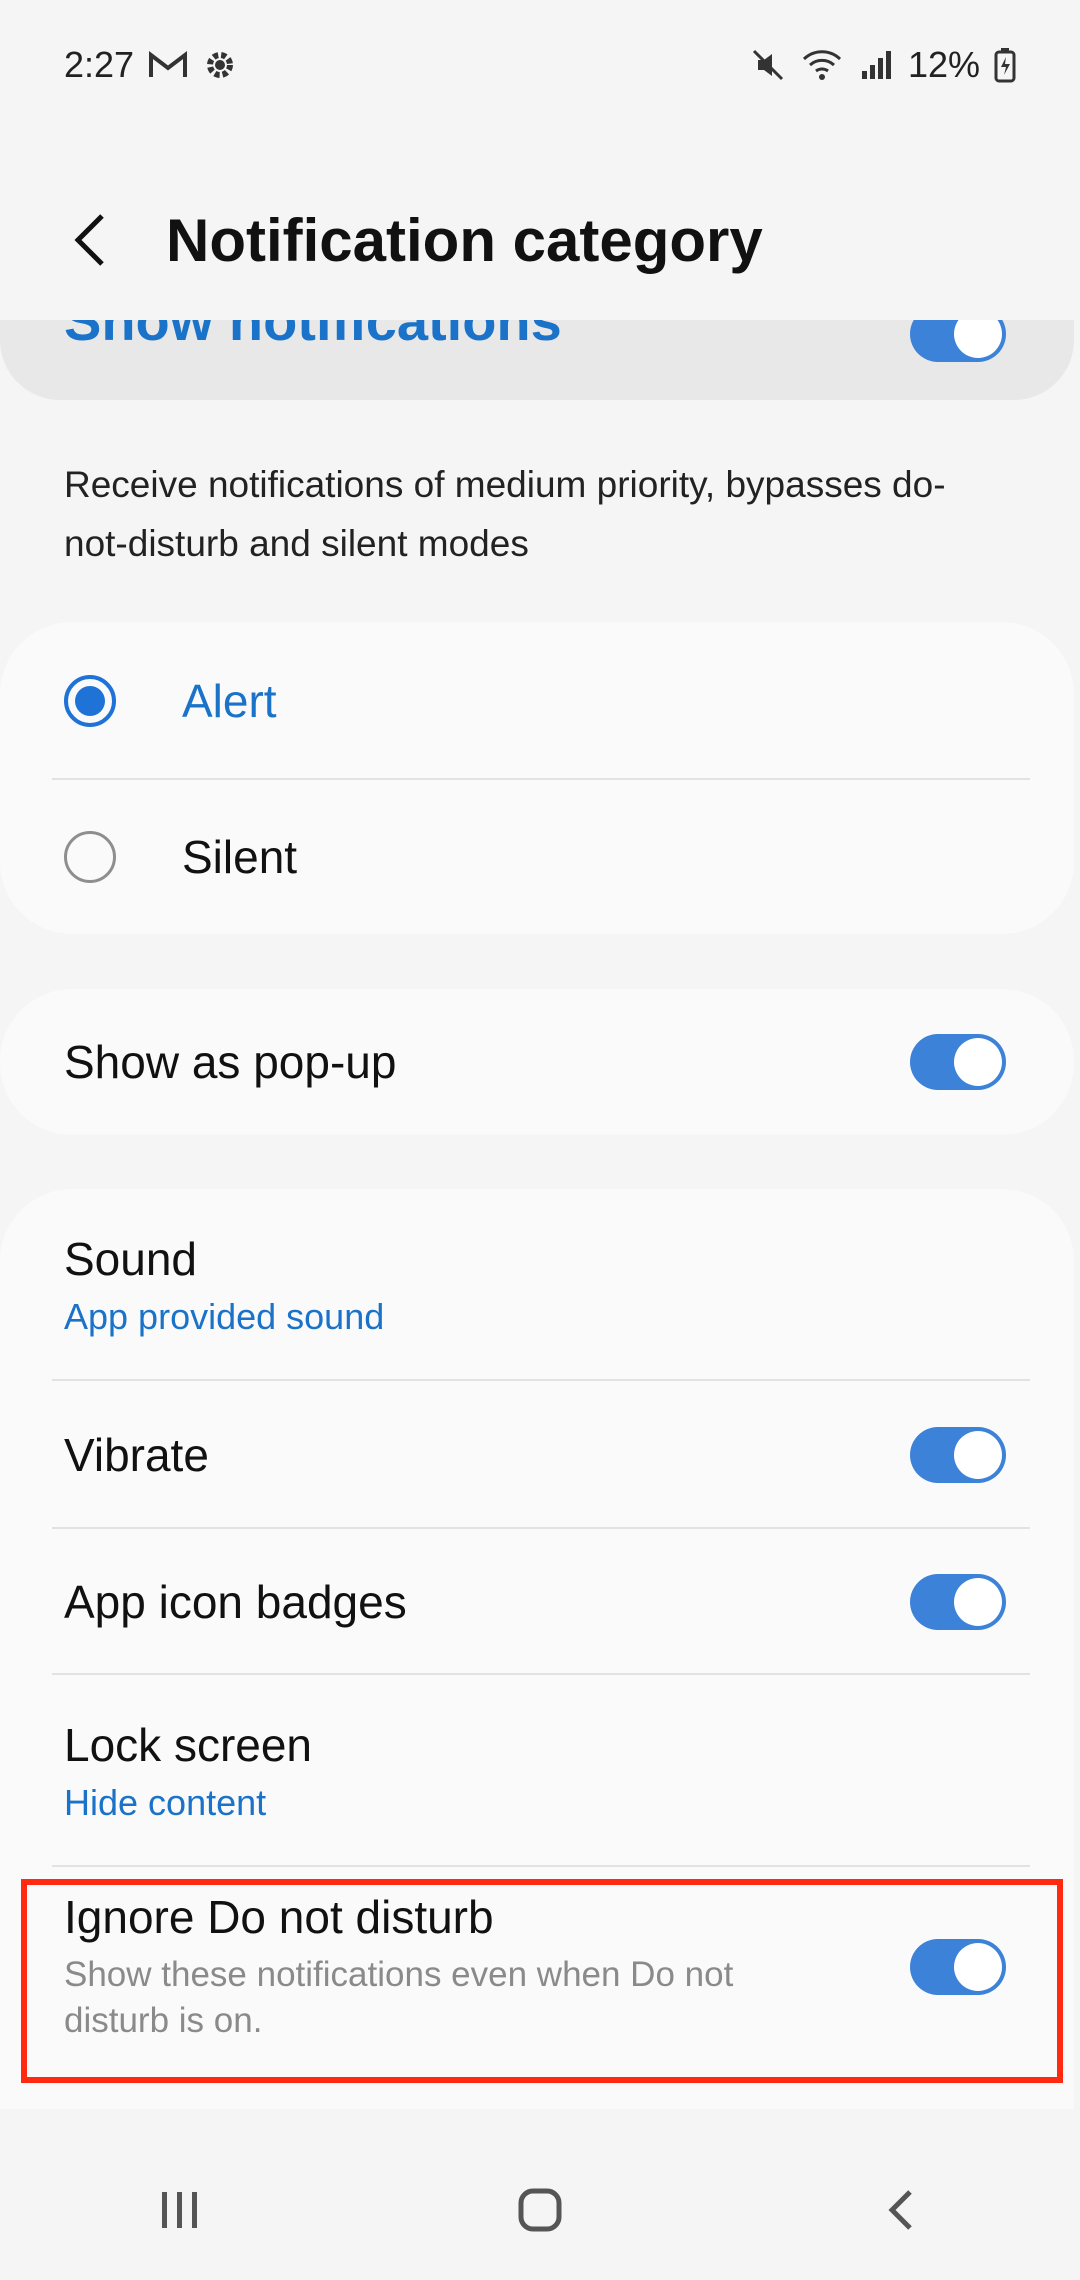 The width and height of the screenshot is (1080, 2280). I want to click on badges-row: App icon badges, so click(537, 1602).